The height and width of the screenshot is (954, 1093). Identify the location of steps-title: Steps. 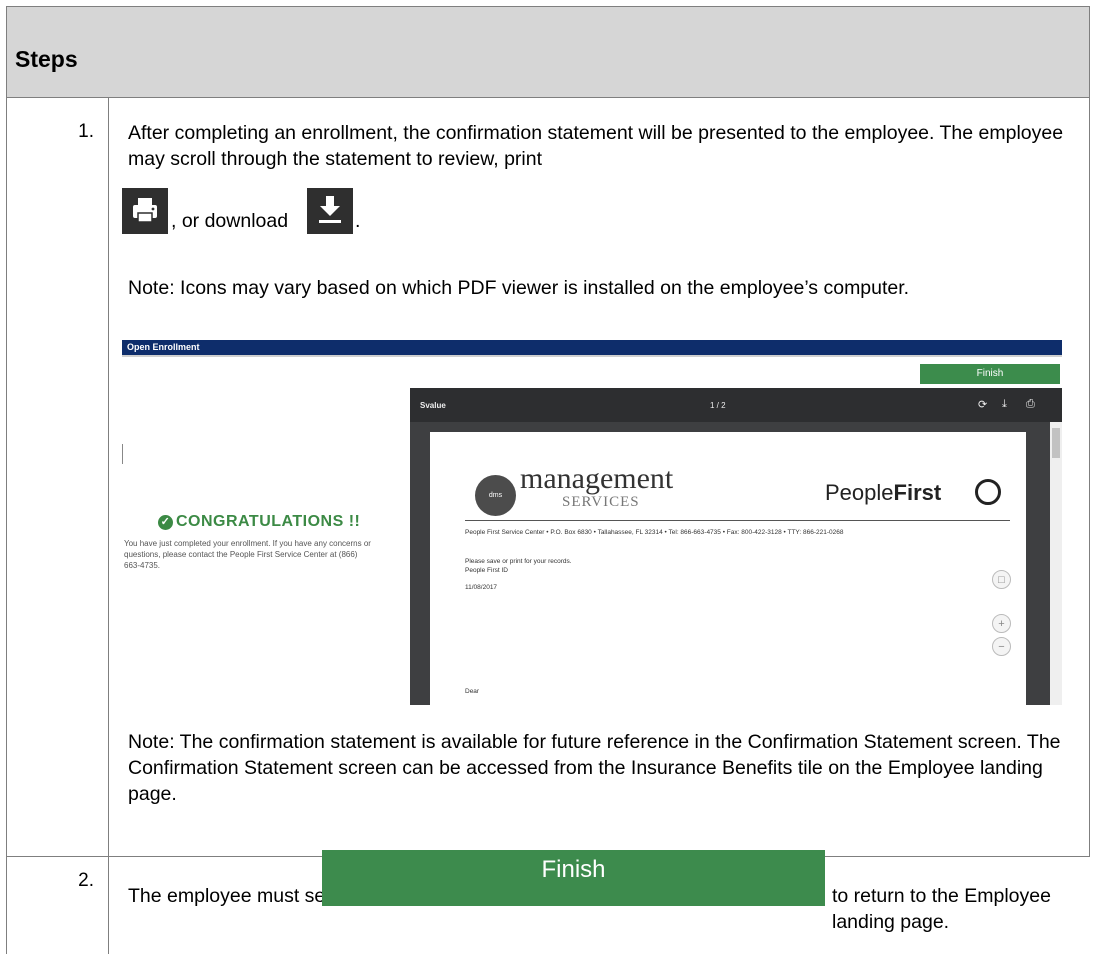
(46, 59).